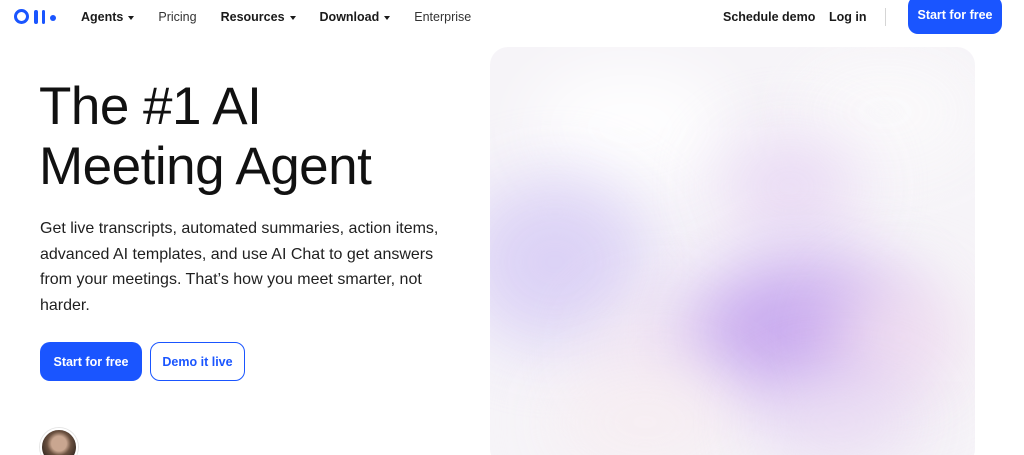  I want to click on start-free-nav-button: Start for free, so click(955, 17).